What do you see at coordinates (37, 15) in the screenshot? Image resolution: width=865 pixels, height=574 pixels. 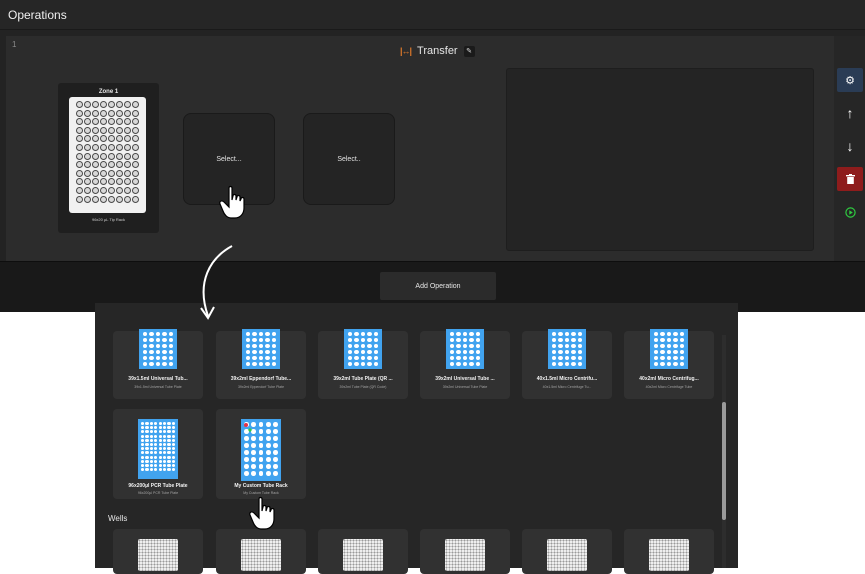 I see `app-title: Operations` at bounding box center [37, 15].